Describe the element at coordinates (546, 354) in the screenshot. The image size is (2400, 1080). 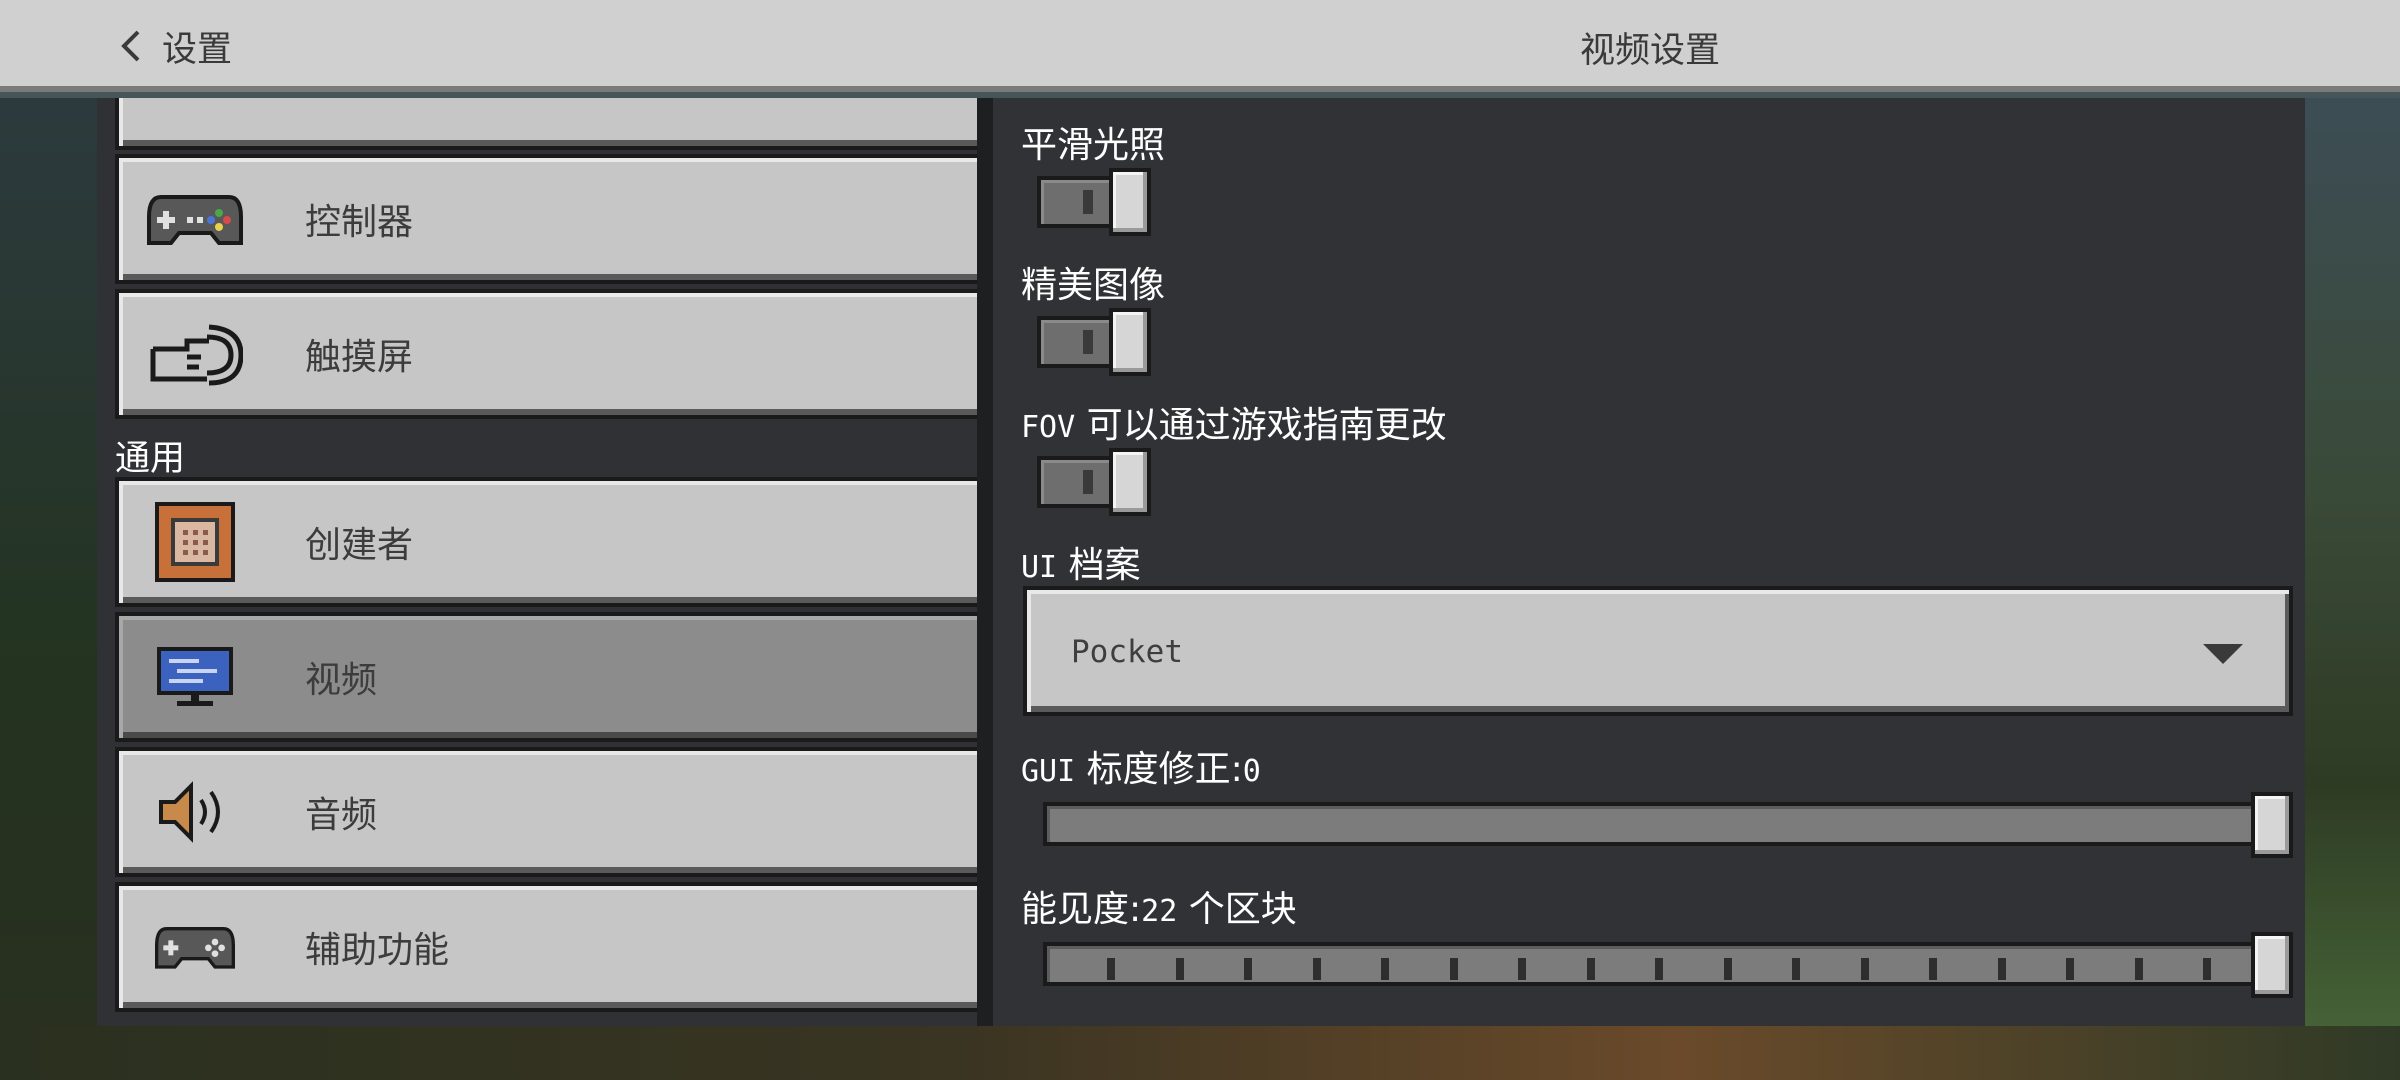
I see `sidebar-item-touch: 触摸屏` at that location.